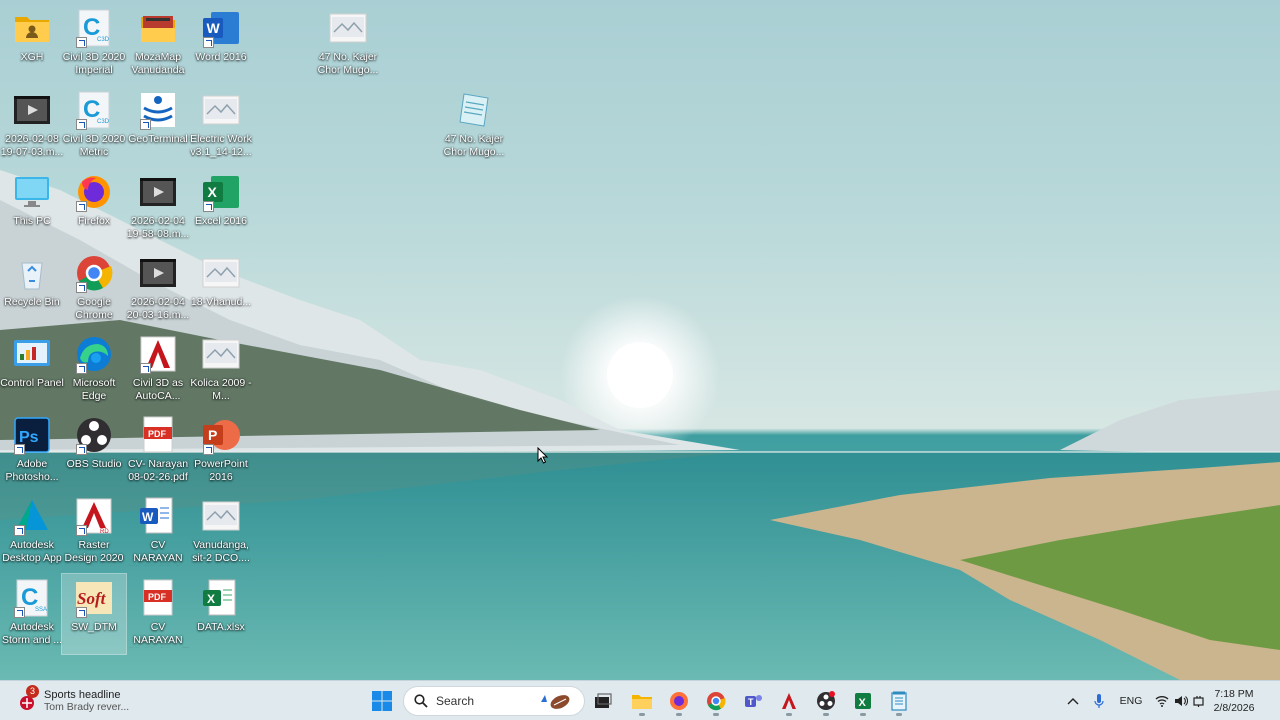 The height and width of the screenshot is (720, 1280). What do you see at coordinates (899, 701) in the screenshot?
I see `taskbar-notepad` at bounding box center [899, 701].